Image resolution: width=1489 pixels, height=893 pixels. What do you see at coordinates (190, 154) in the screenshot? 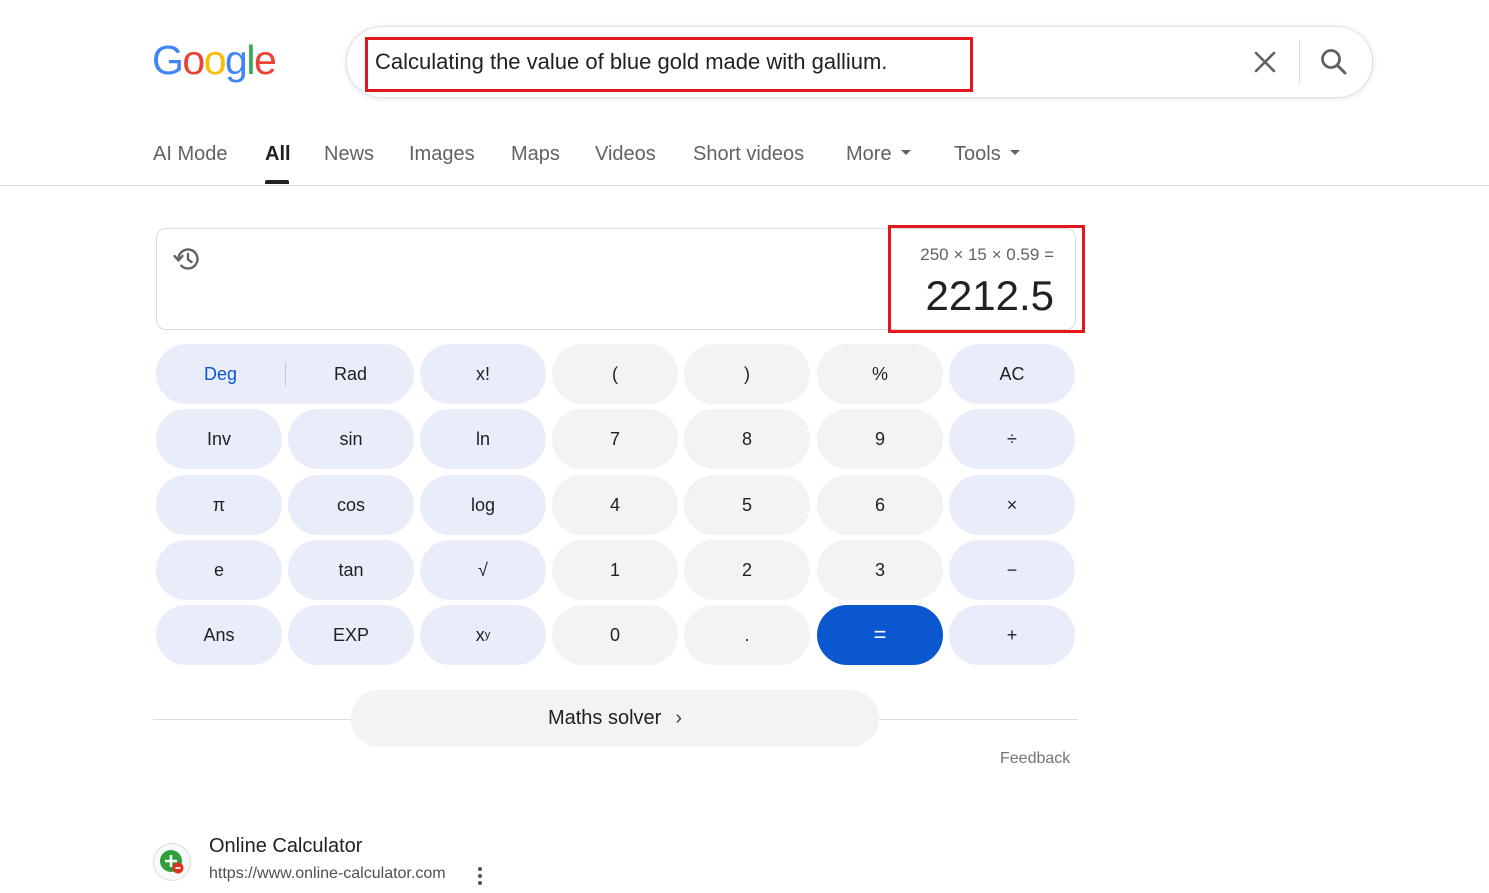
I see `tab-ai-mode: AI Mode` at bounding box center [190, 154].